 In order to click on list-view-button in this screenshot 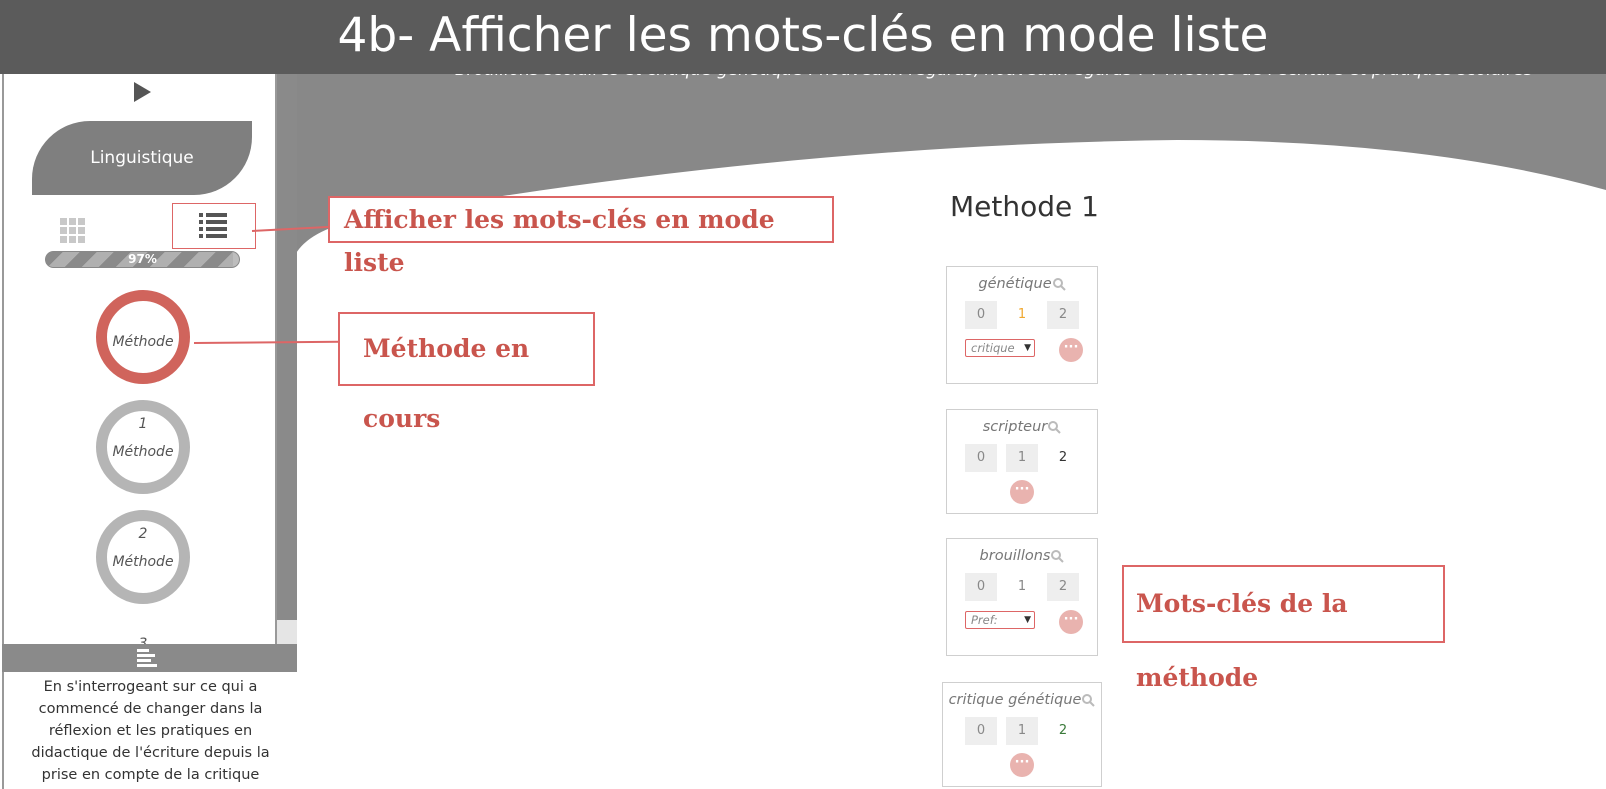, I will do `click(214, 226)`.